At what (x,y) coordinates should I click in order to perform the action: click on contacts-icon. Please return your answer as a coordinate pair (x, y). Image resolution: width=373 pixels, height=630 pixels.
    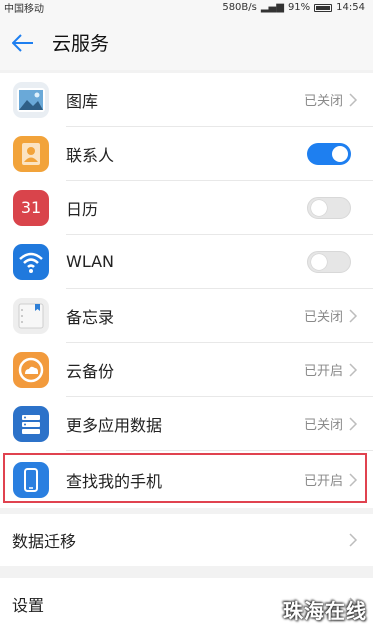
    Looking at the image, I should click on (31, 153).